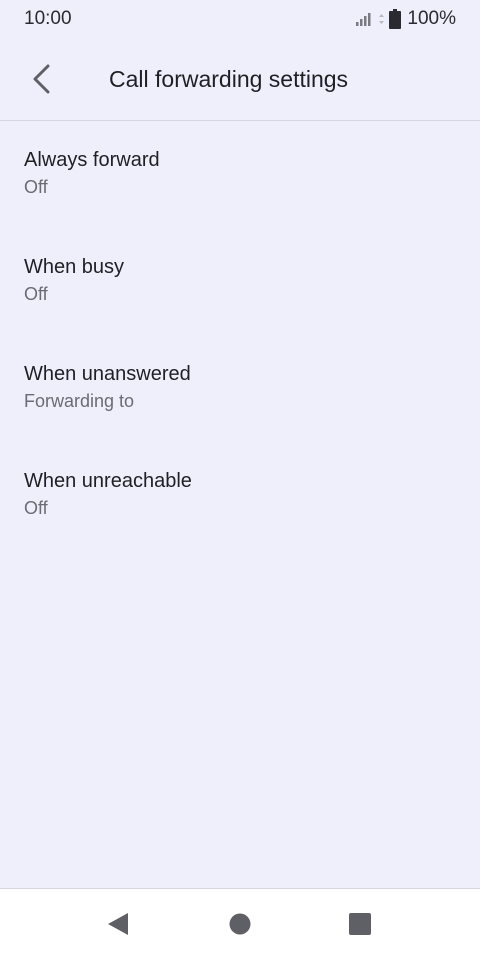  I want to click on setting-title: When unanswered, so click(107, 374).